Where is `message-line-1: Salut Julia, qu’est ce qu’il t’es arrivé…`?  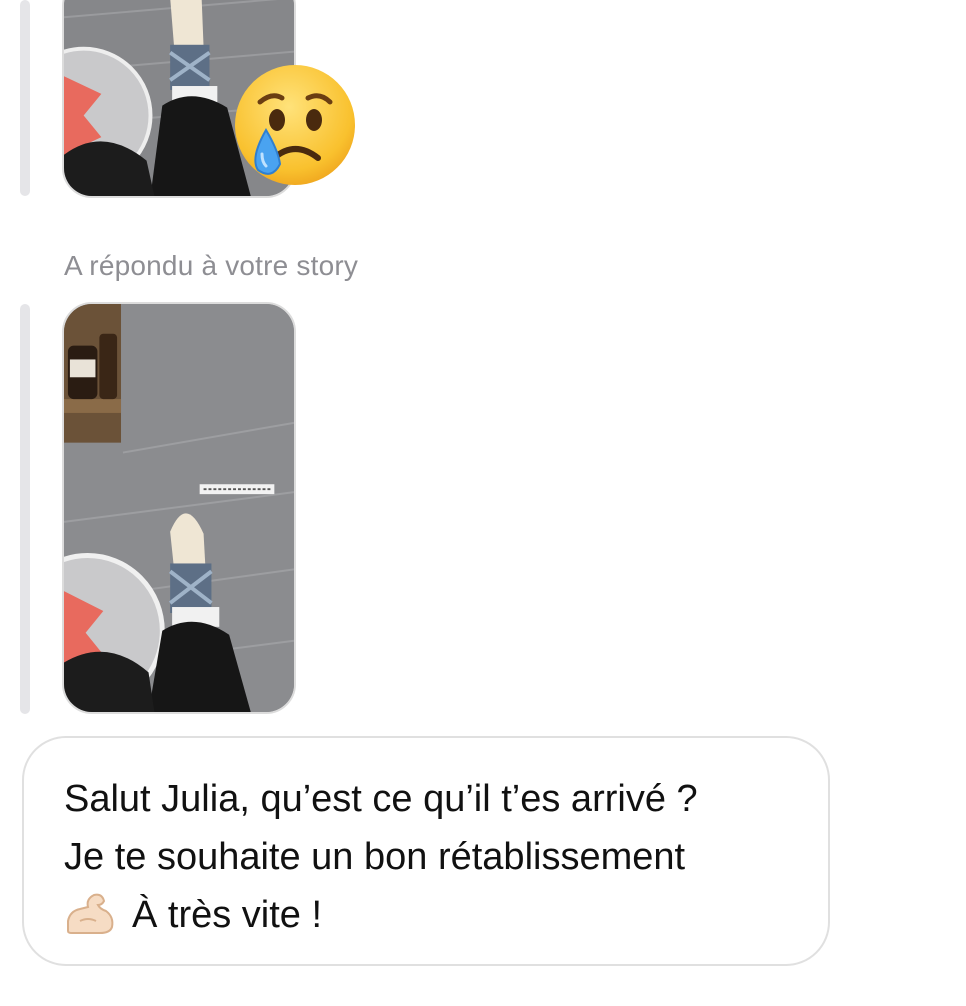
message-line-1: Salut Julia, qu’est ce qu’il t’es arrivé… is located at coordinates (381, 799).